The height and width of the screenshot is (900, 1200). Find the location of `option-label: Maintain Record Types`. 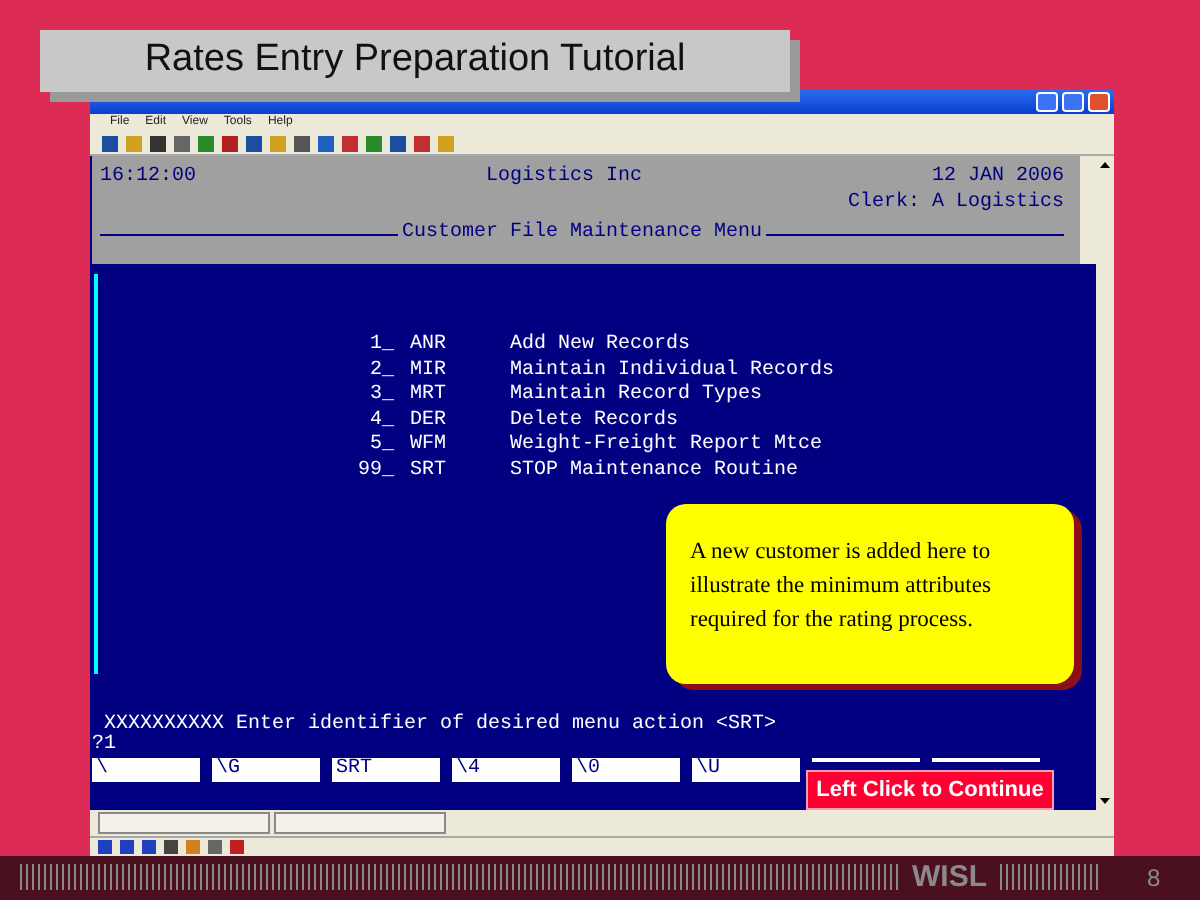

option-label: Maintain Record Types is located at coordinates (637, 396).